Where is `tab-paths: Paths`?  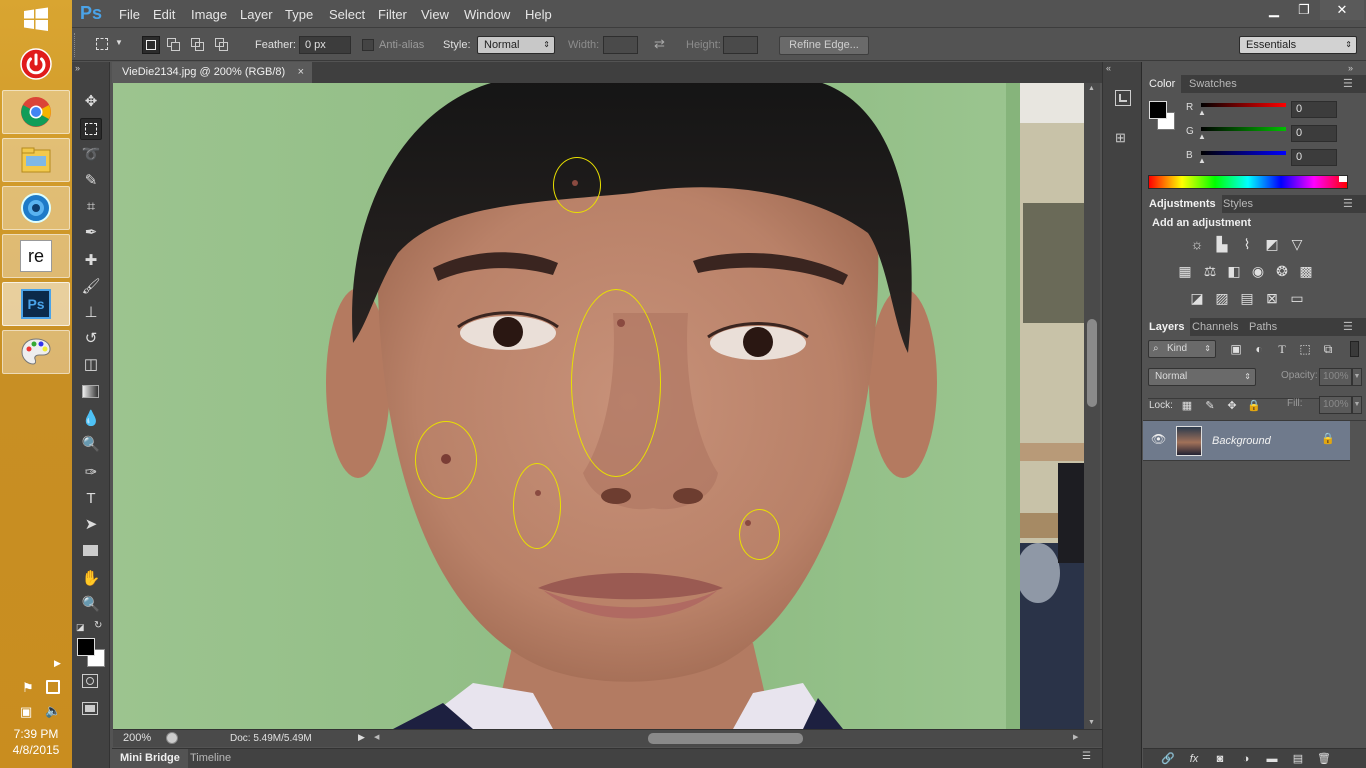
tab-paths: Paths is located at coordinates (1263, 327).